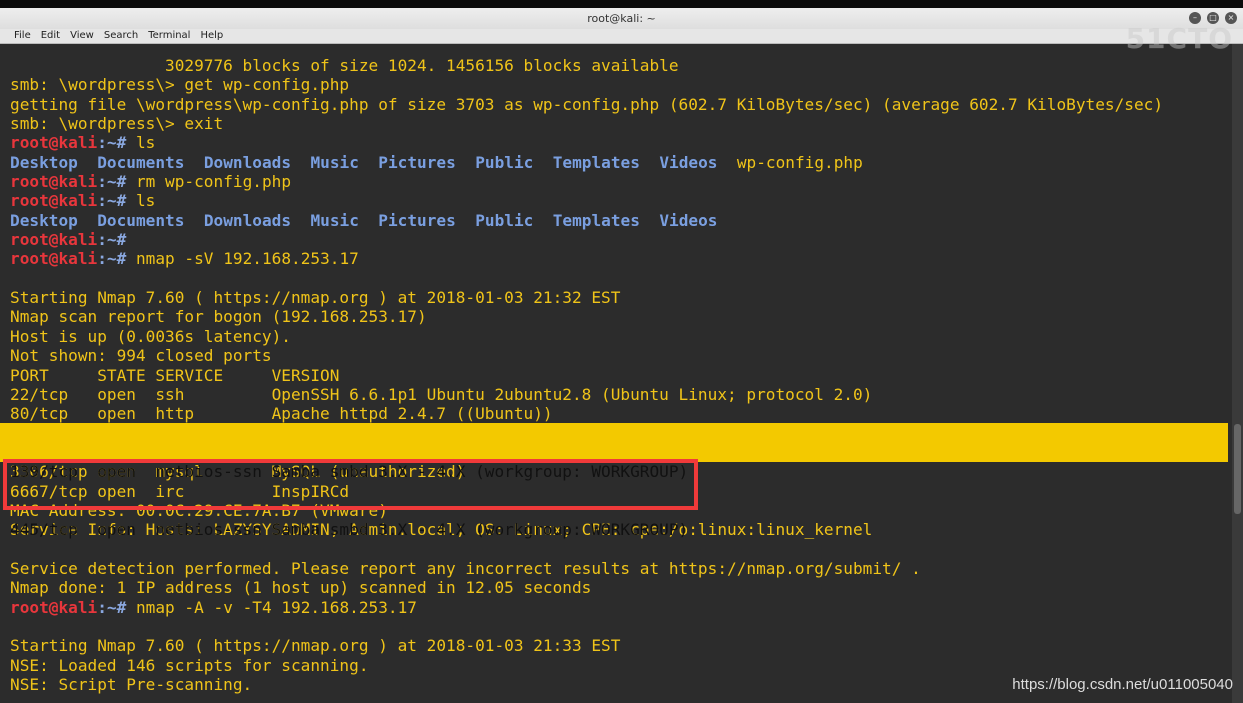 Image resolution: width=1243 pixels, height=703 pixels. Describe the element at coordinates (586, 355) in the screenshot. I see `terminal-line: Not shown: 994 closed ports` at that location.